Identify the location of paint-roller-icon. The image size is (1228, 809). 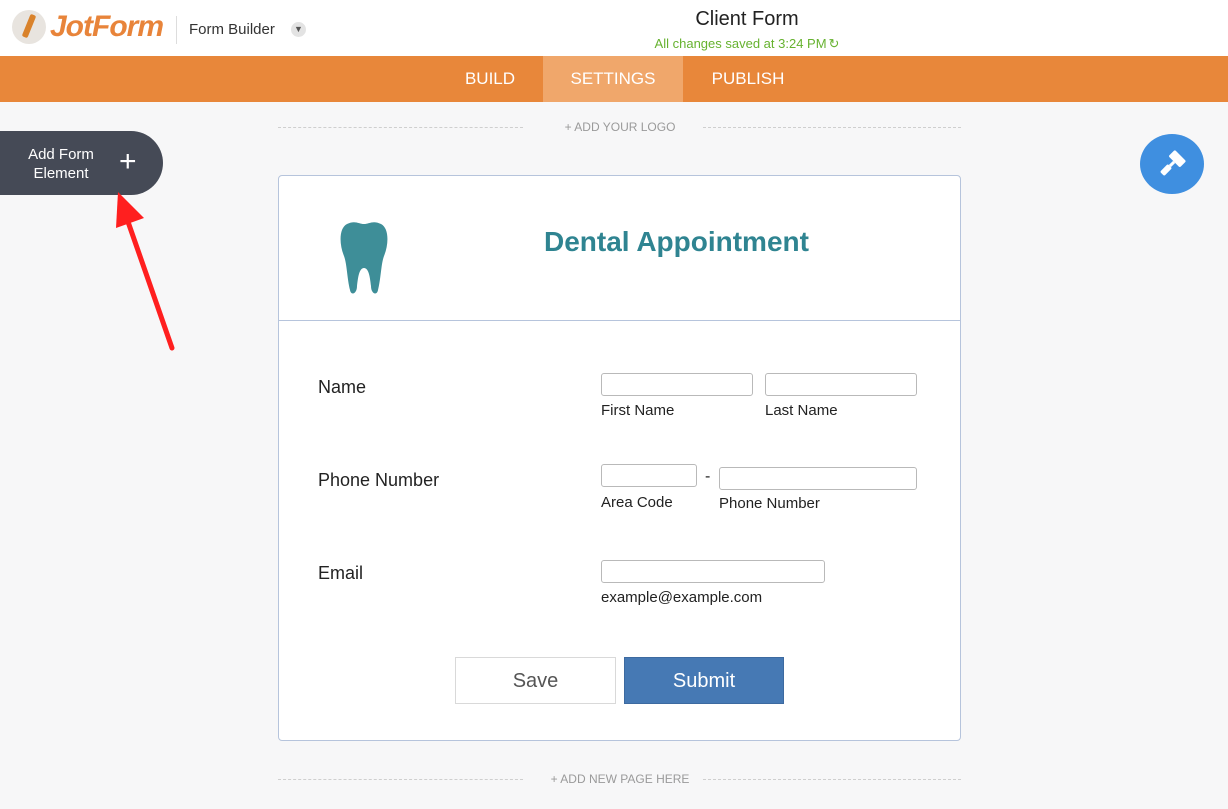
(1173, 163).